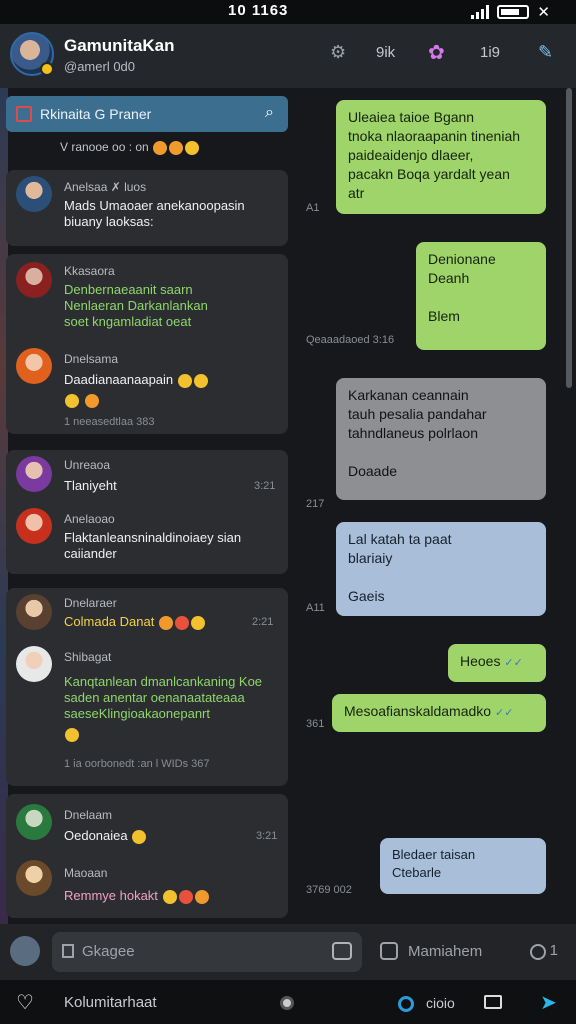 The width and height of the screenshot is (576, 1024). Describe the element at coordinates (490, 52) in the screenshot. I see `header-action-2: 1i9` at that location.